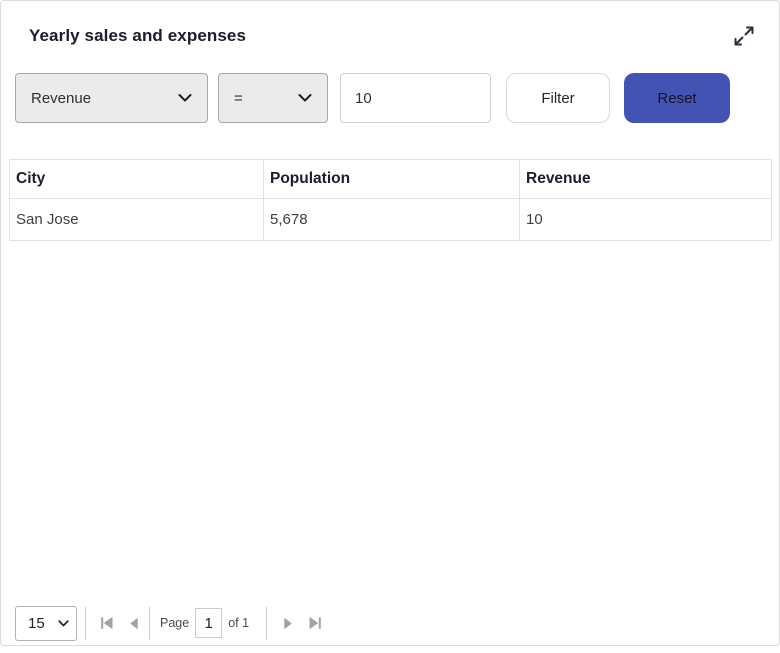 This screenshot has height=653, width=780. I want to click on column-header-revenue: Revenue, so click(645, 179).